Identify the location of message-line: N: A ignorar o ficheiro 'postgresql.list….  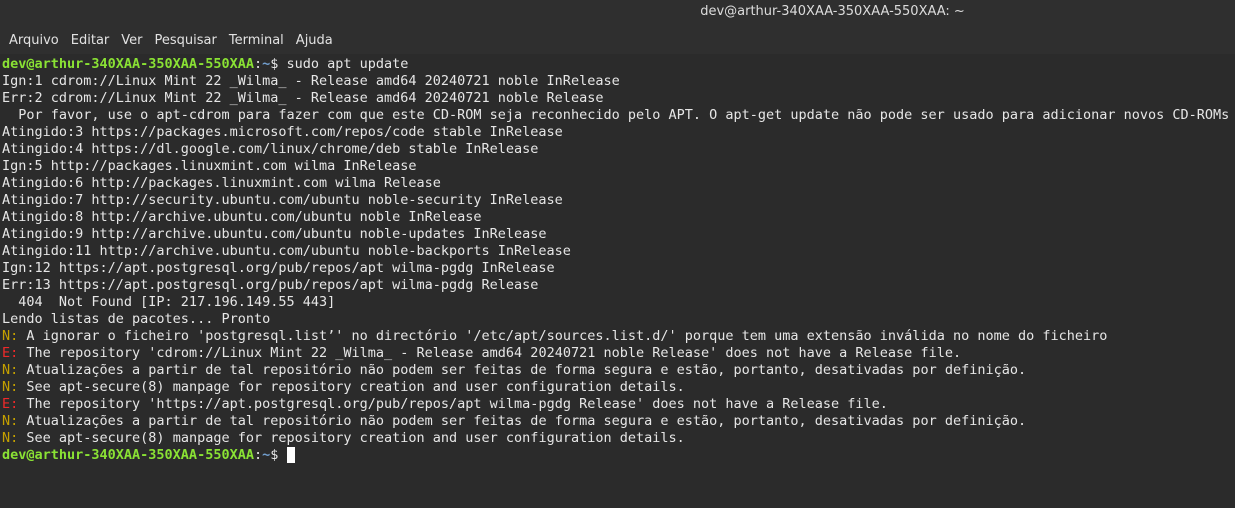
(618, 336).